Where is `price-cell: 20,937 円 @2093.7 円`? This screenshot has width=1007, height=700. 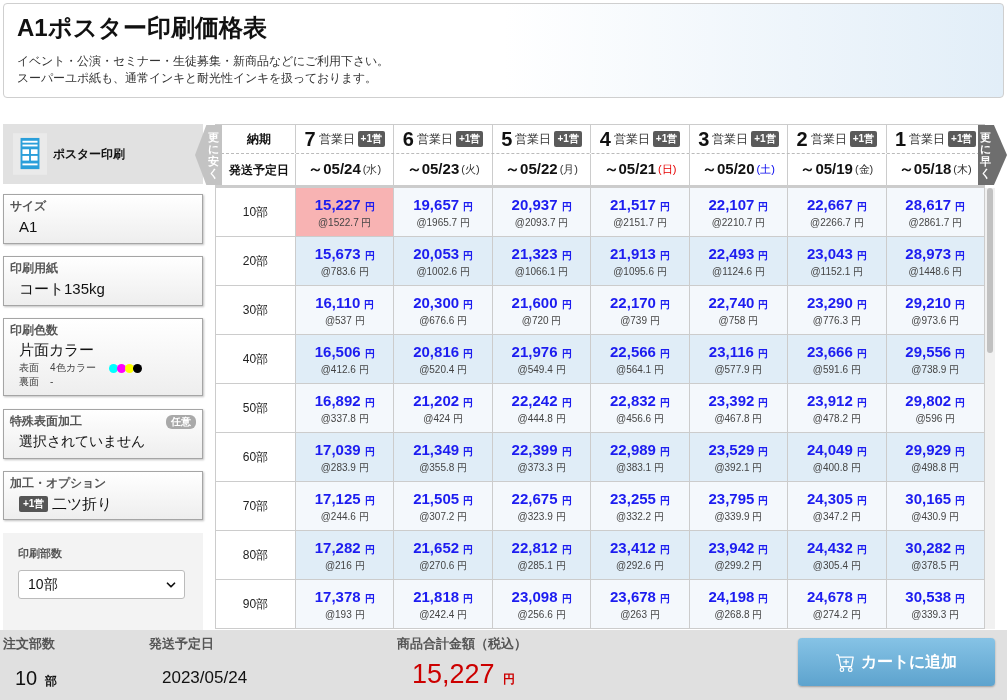
price-cell: 20,937 円 @2093.7 円 is located at coordinates (542, 212).